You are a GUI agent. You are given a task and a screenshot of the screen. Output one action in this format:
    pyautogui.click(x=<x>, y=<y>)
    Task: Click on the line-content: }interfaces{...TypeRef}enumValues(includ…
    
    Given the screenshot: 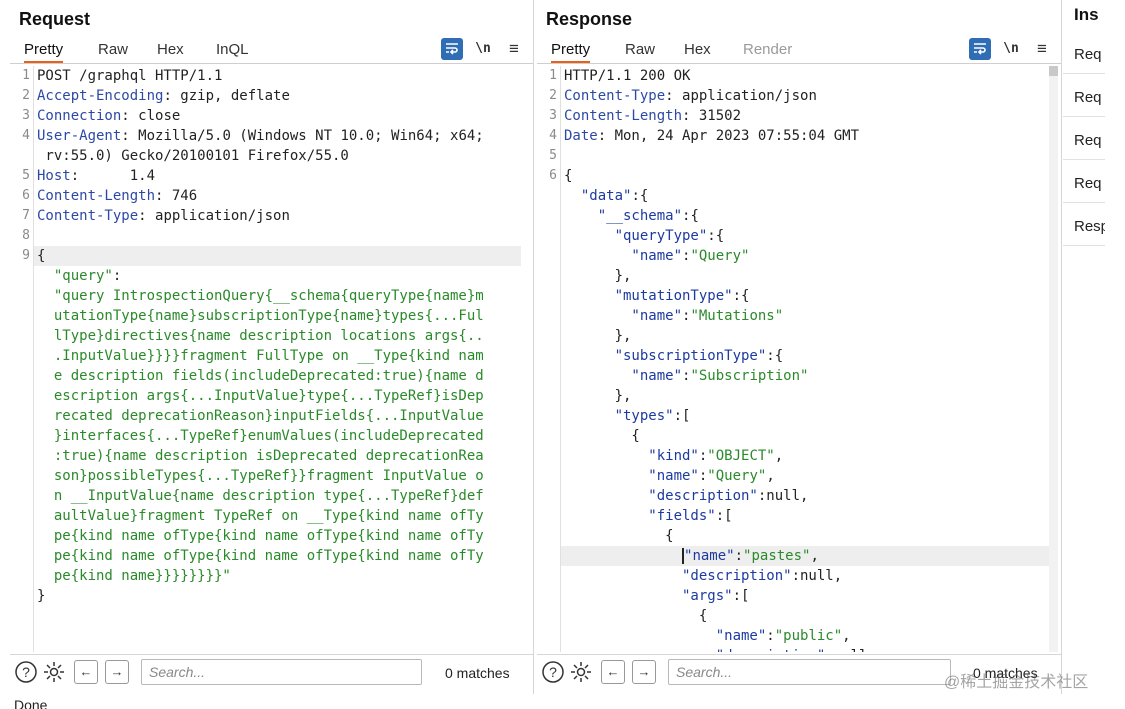 What is the action you would take?
    pyautogui.click(x=259, y=436)
    